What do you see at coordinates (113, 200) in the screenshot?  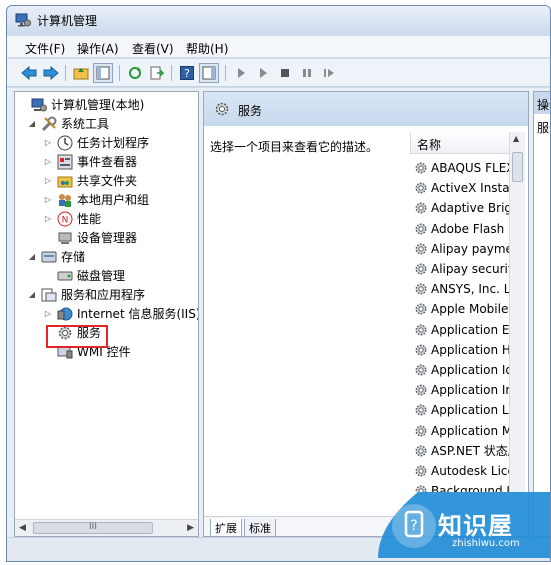 I see `tree-label: 本地用户和组` at bounding box center [113, 200].